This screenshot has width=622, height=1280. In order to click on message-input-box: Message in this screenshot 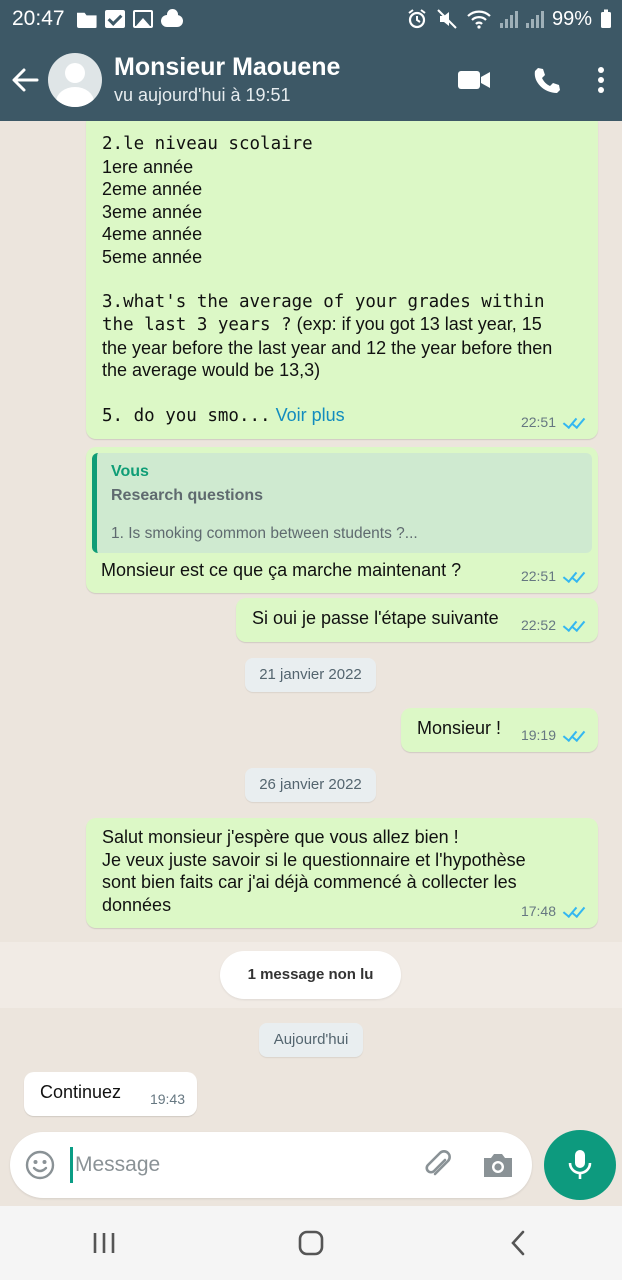, I will do `click(271, 1165)`.